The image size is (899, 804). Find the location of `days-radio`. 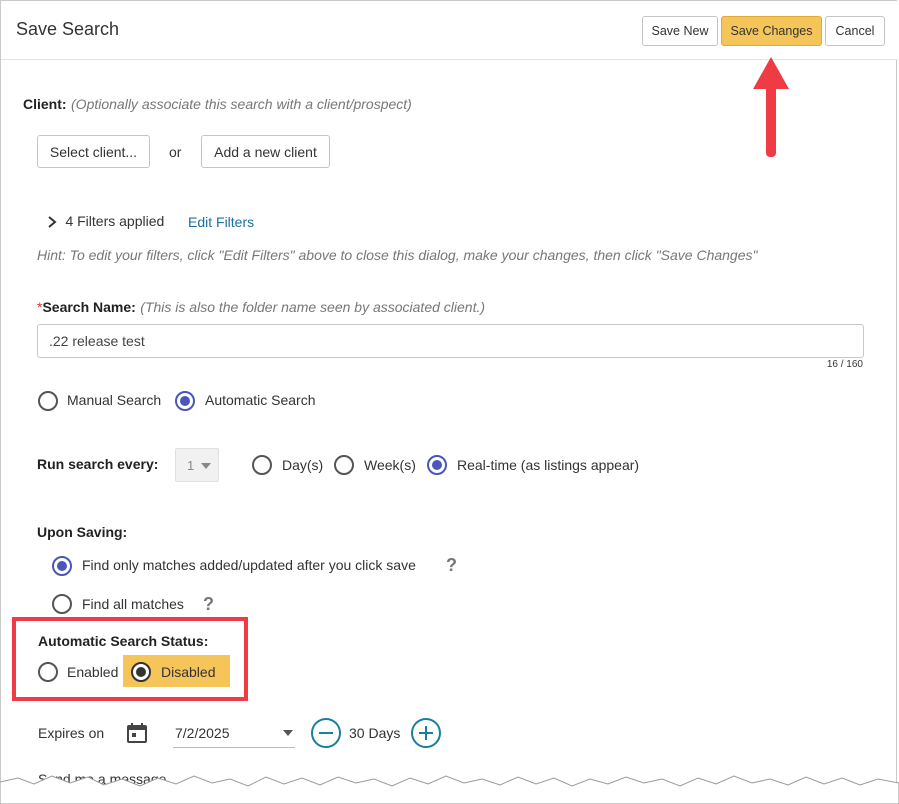

days-radio is located at coordinates (262, 465).